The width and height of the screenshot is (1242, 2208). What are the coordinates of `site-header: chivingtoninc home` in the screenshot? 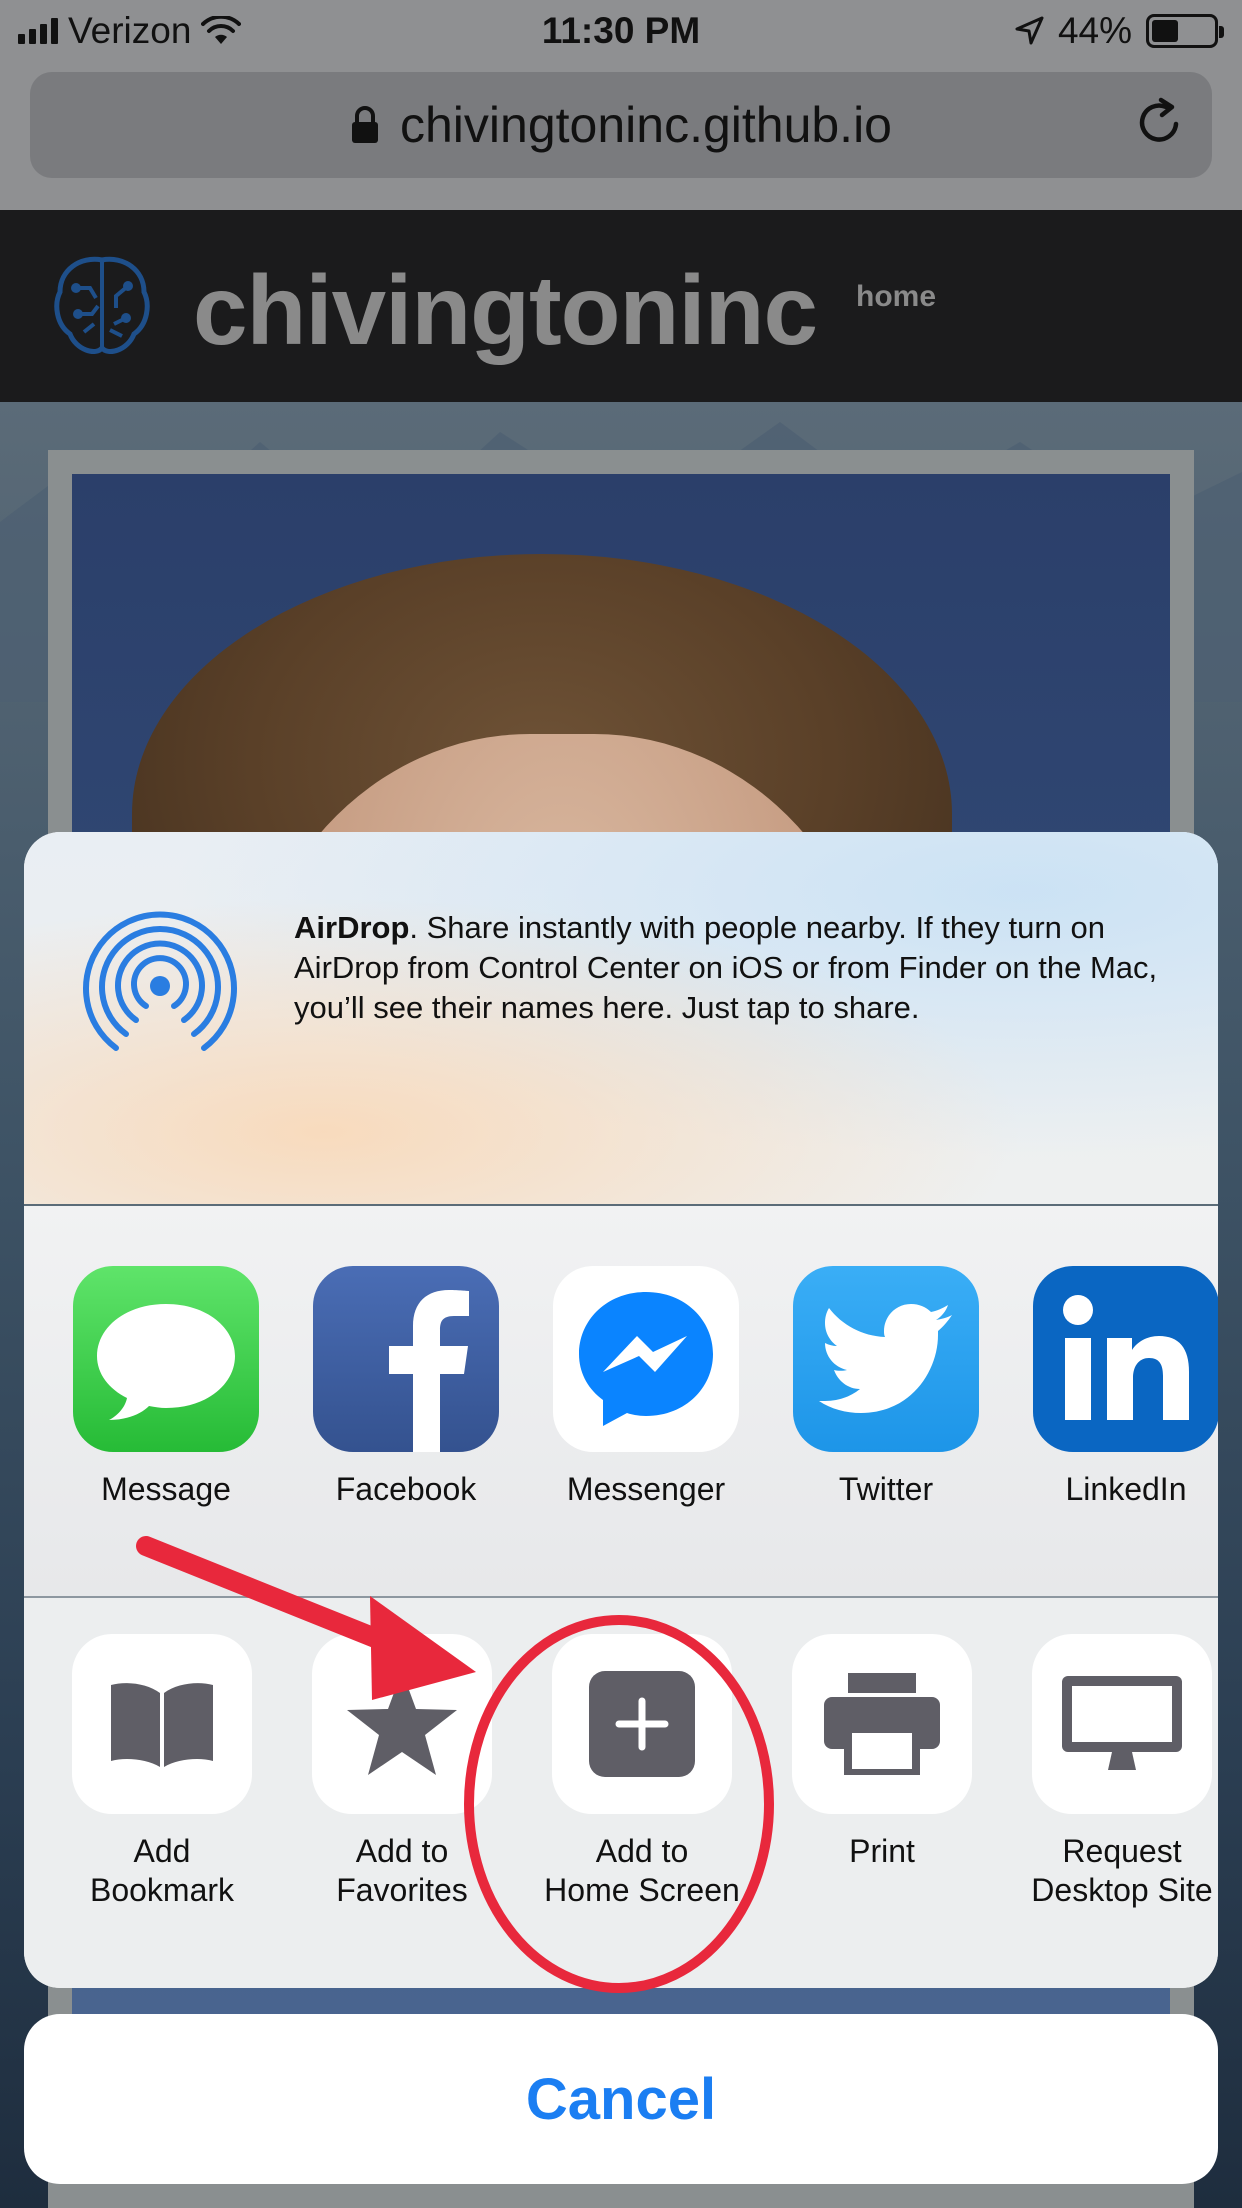 It's located at (621, 306).